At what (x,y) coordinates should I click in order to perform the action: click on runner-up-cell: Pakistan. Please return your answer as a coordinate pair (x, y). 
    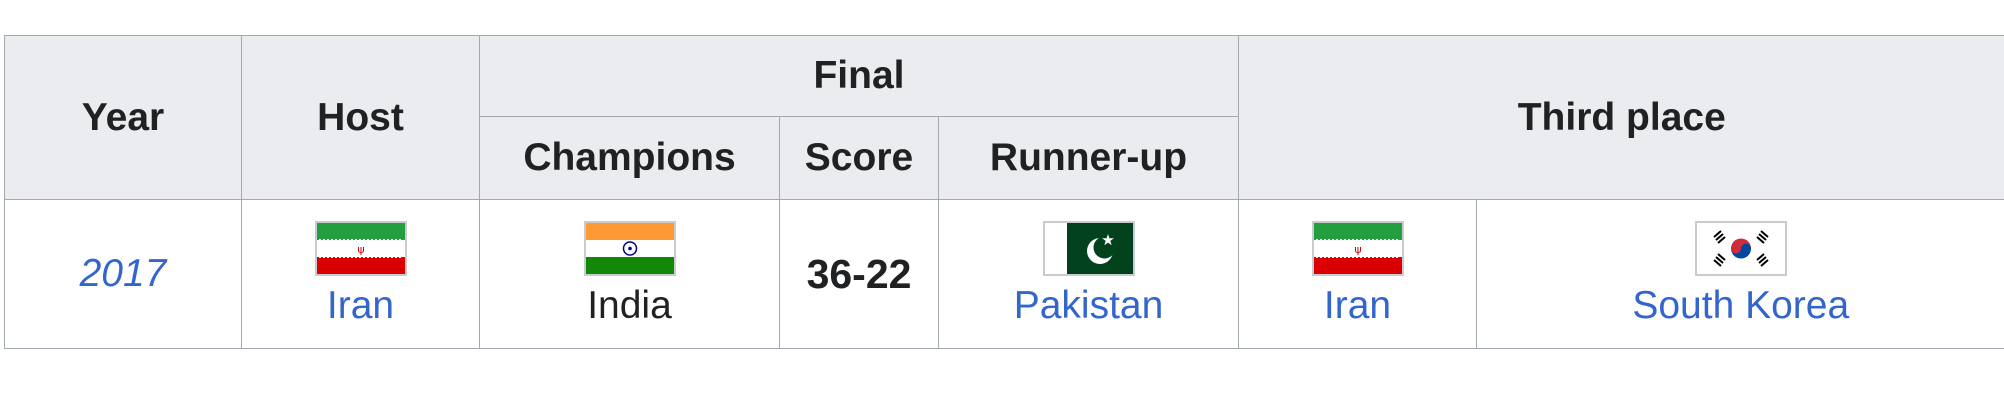
    Looking at the image, I should click on (1088, 274).